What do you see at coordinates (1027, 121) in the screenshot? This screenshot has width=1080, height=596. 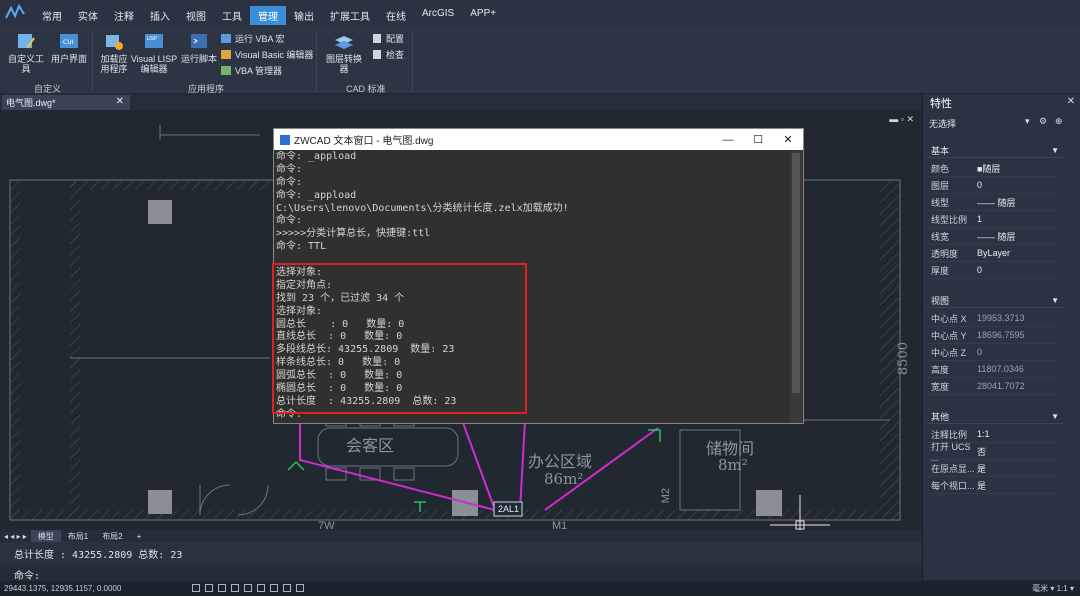 I see `dropdown-arrow-icon: ▾` at bounding box center [1027, 121].